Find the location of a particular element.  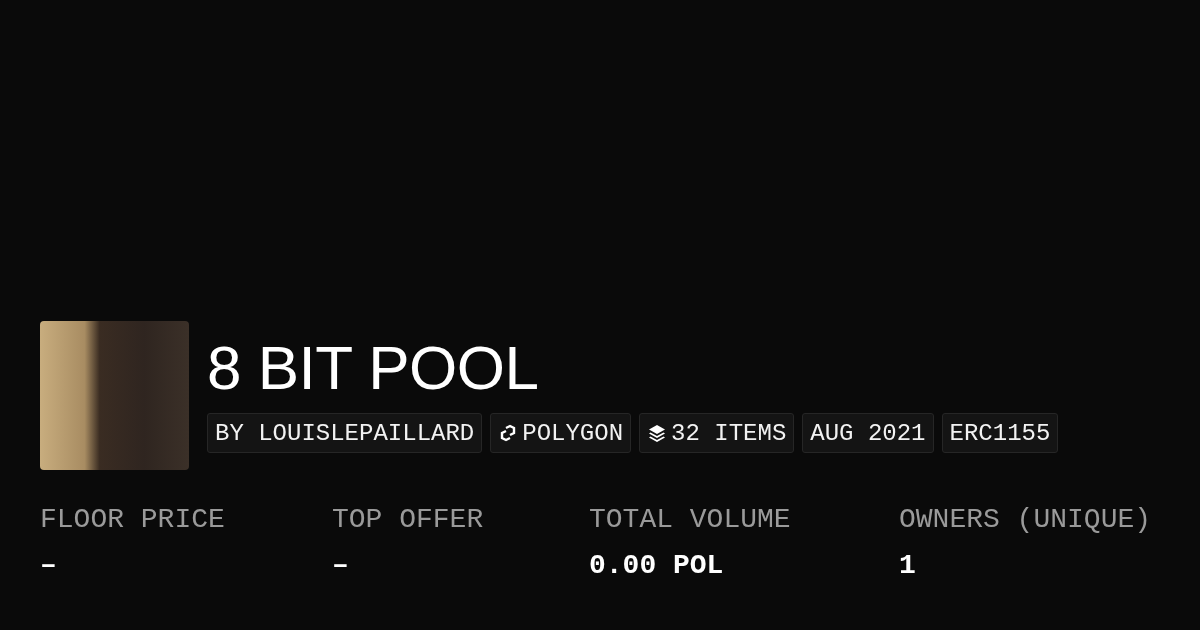

tag-text: ERC1155 is located at coordinates (1000, 433).